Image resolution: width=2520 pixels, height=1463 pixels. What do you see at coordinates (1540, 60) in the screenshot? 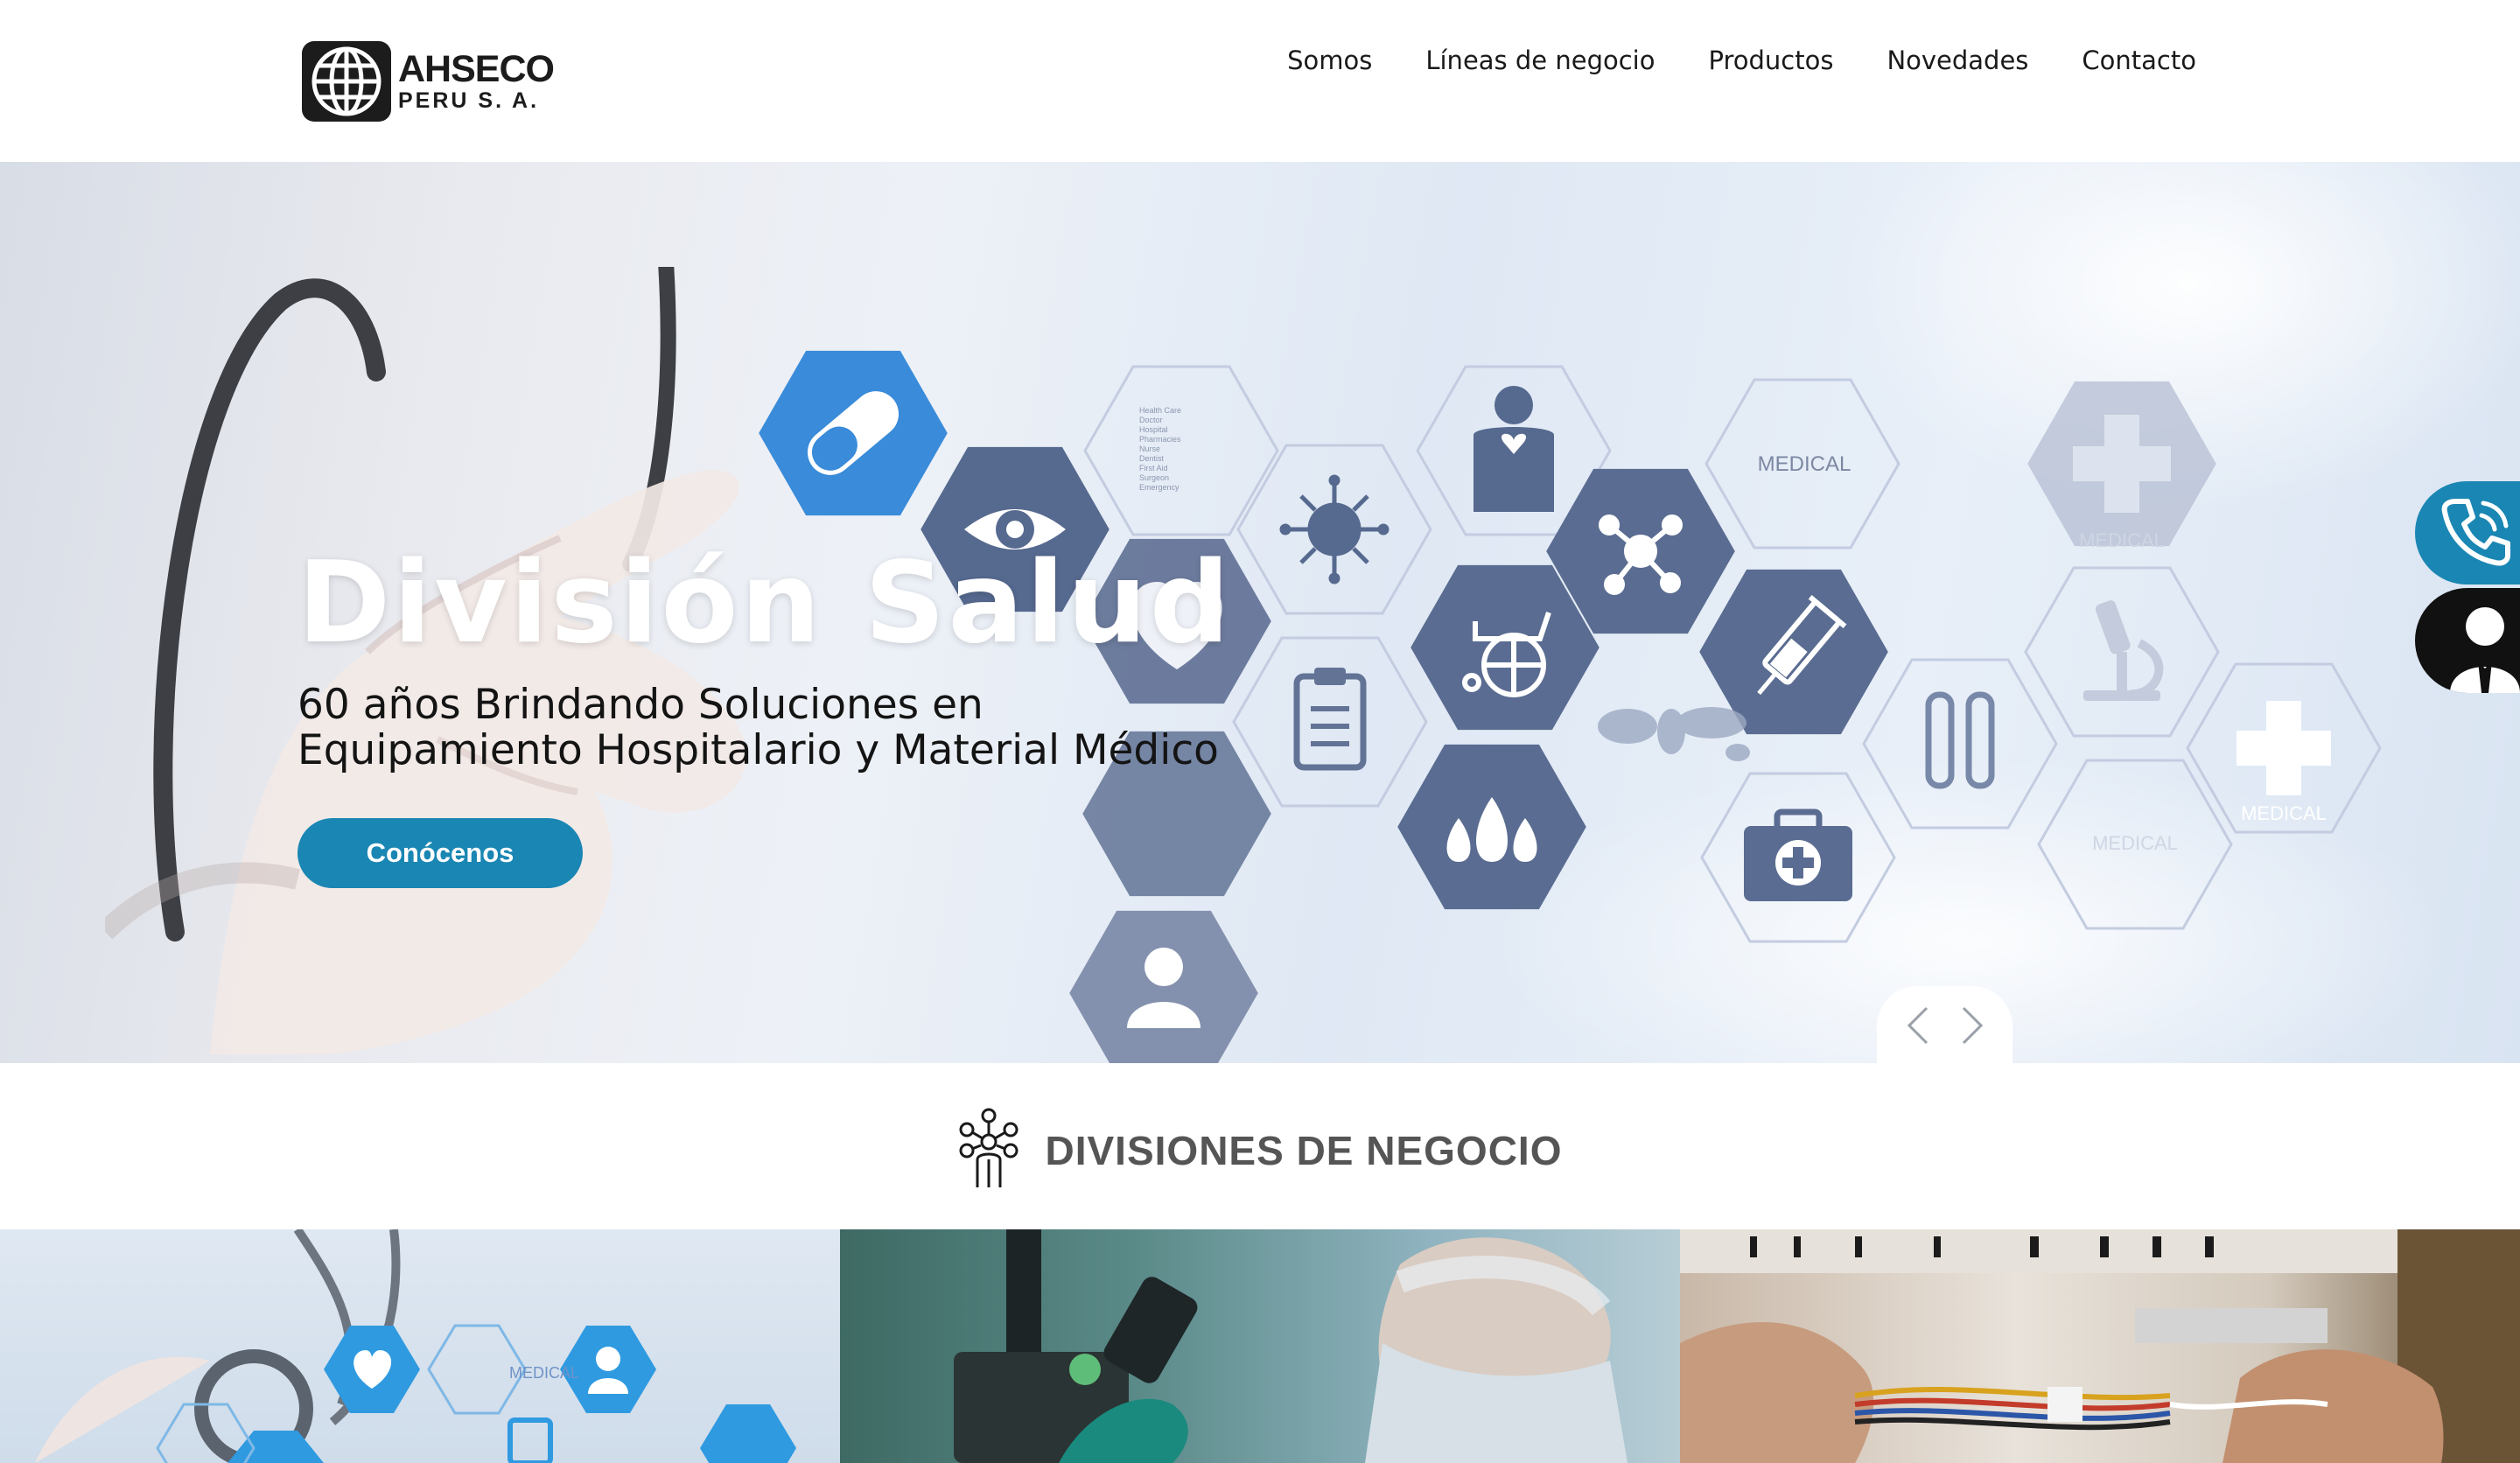
I see `nav-lineas-de-negocio: Líneas de negocio` at bounding box center [1540, 60].